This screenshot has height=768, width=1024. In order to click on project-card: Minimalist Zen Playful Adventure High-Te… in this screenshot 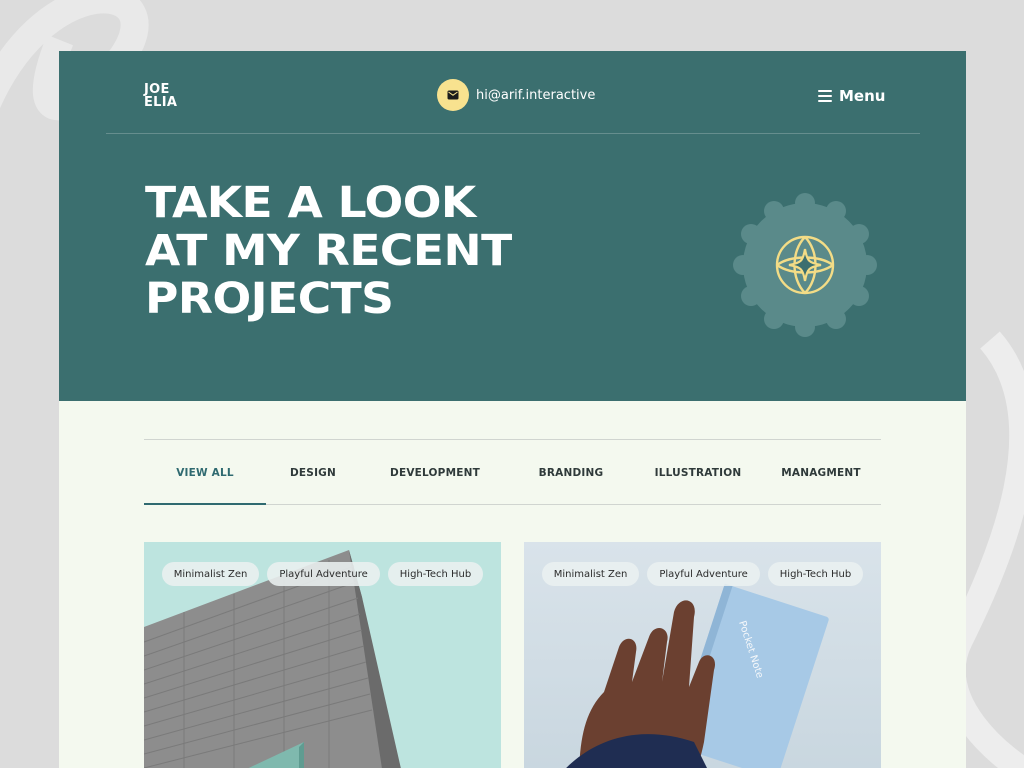, I will do `click(322, 655)`.